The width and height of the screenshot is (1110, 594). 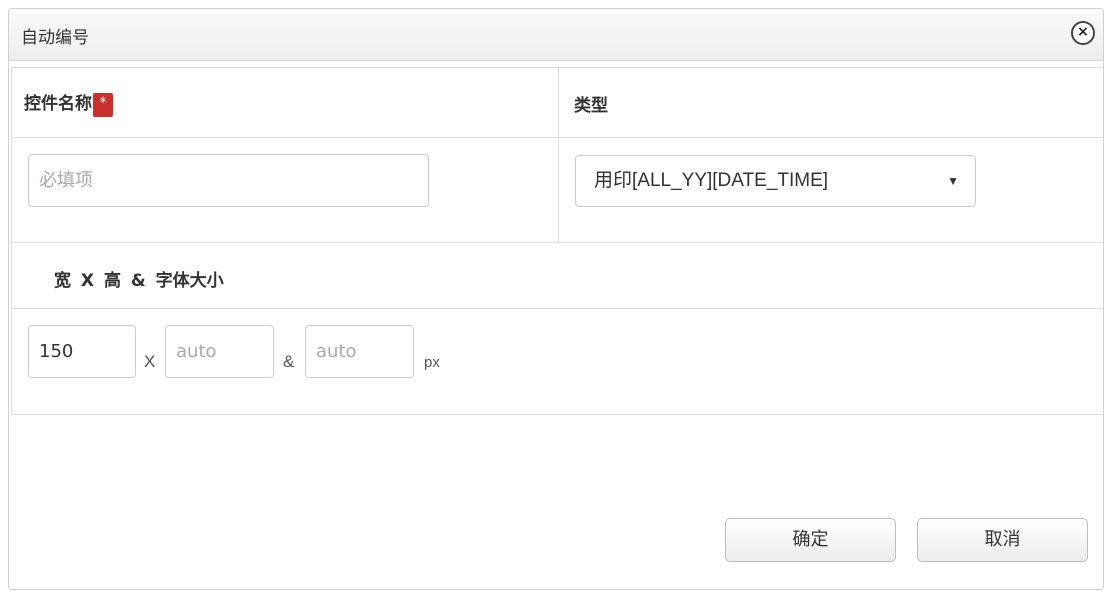 What do you see at coordinates (150, 361) in the screenshot?
I see `times-separator: X` at bounding box center [150, 361].